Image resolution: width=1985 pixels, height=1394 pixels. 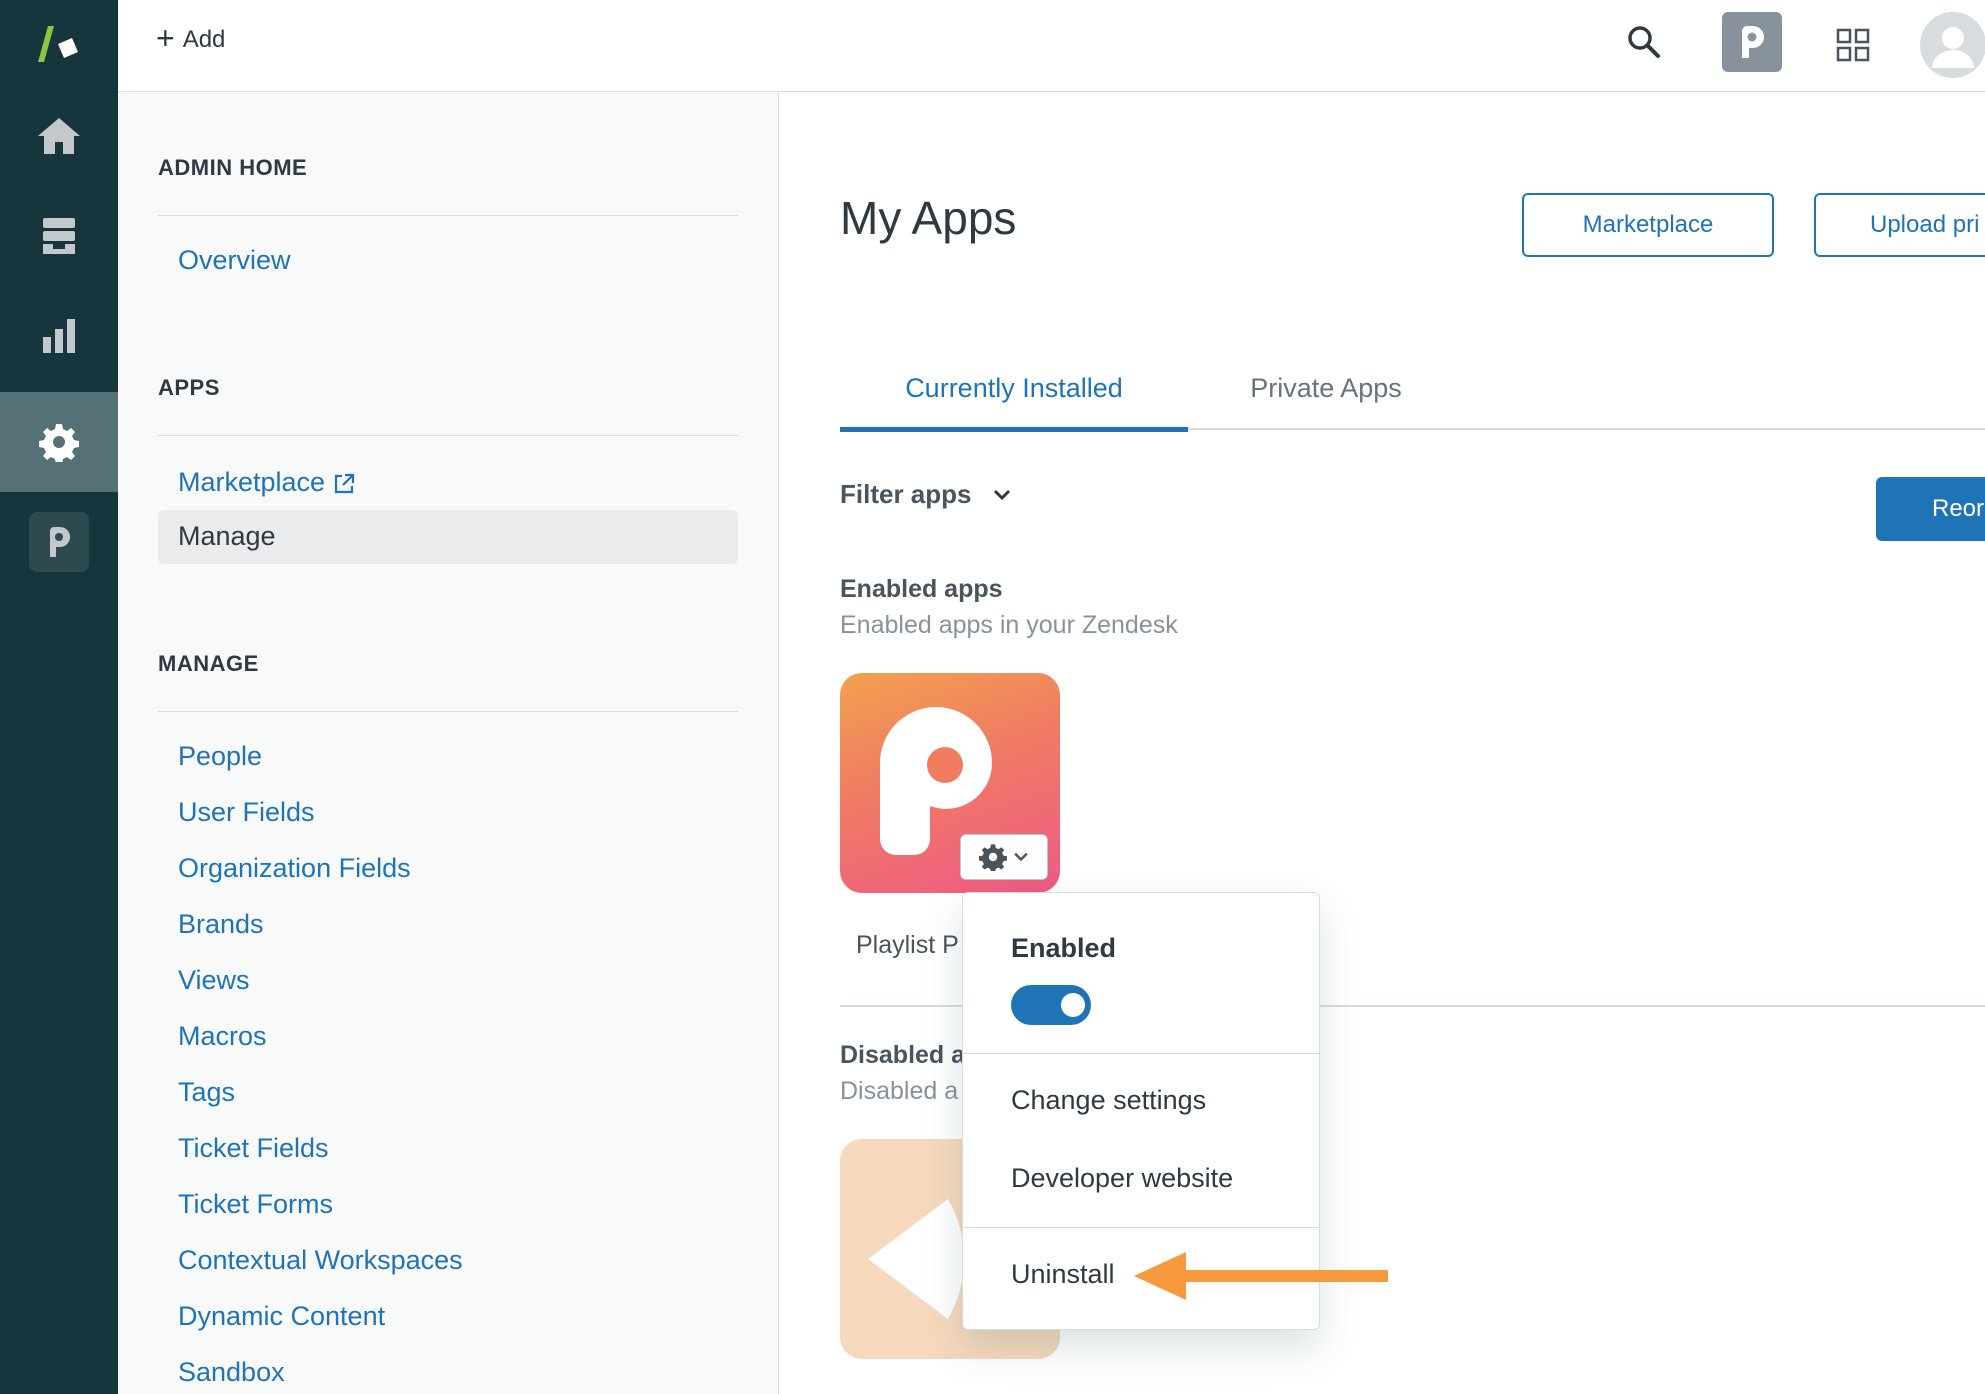 I want to click on sidebar-item-organization-fields: Organization Fields, so click(x=294, y=868).